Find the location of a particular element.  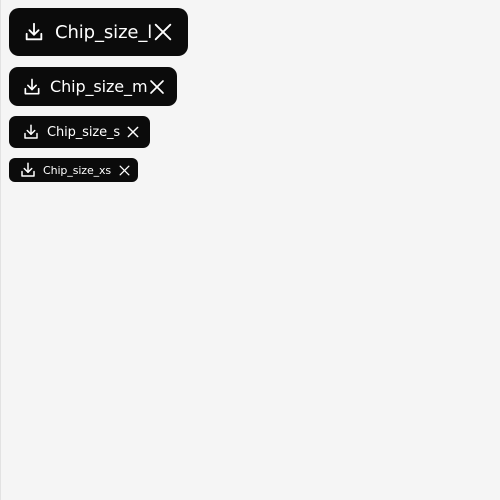

chip-size-xs: Chip_size_xs is located at coordinates (73, 170).